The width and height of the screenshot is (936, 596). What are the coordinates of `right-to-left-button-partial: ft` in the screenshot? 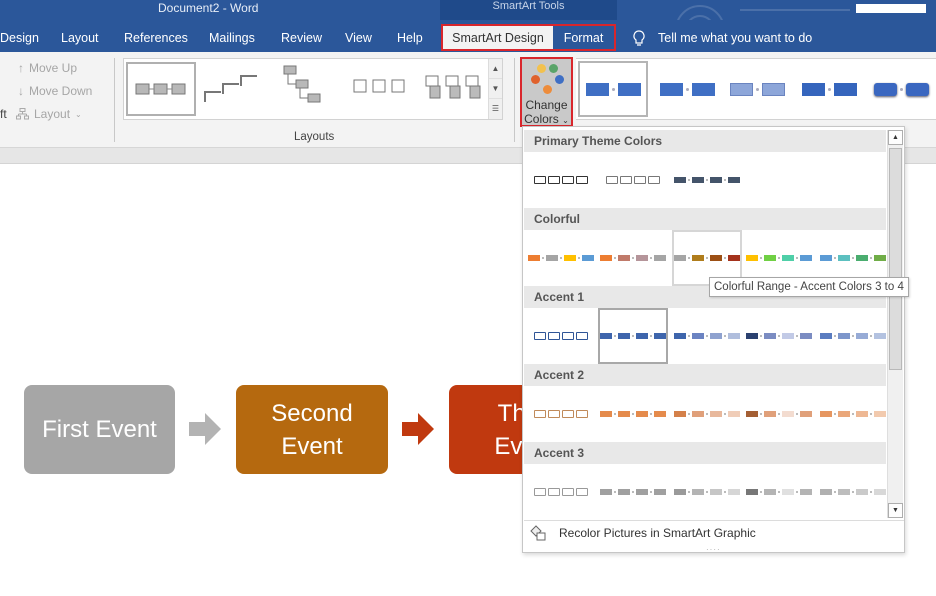 It's located at (3, 114).